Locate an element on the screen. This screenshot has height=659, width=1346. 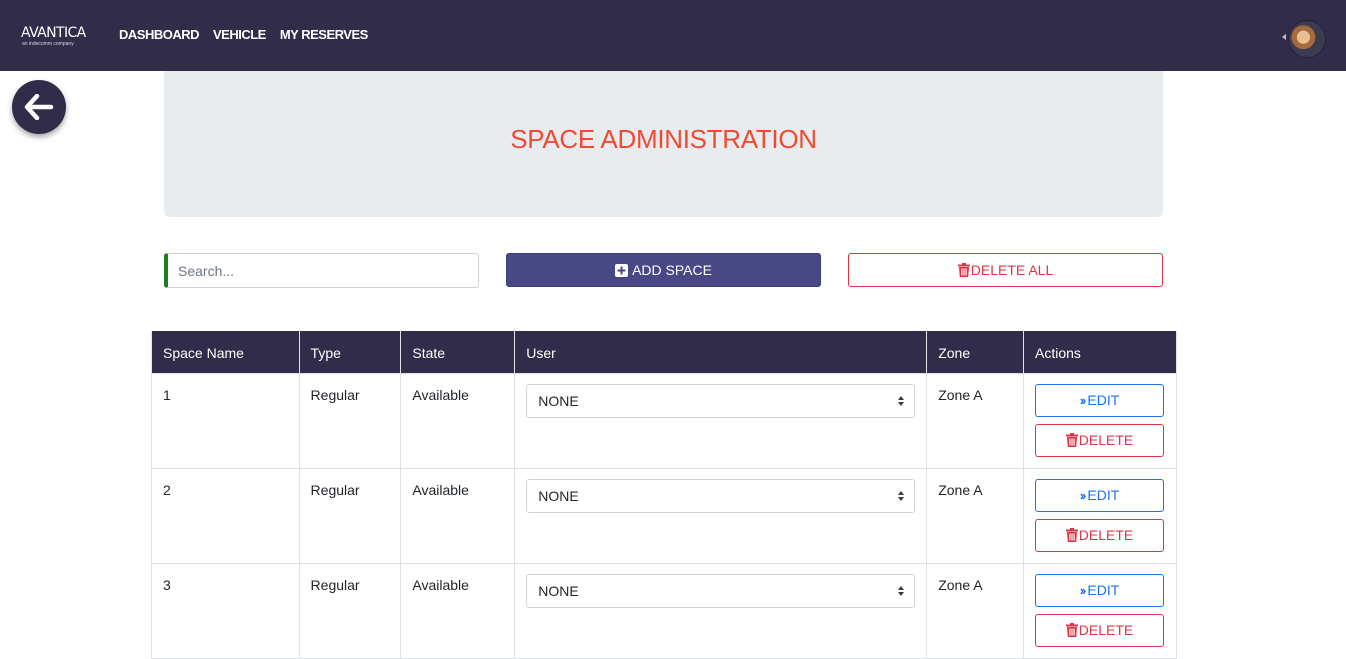
column-header-zone: Zone is located at coordinates (975, 352).